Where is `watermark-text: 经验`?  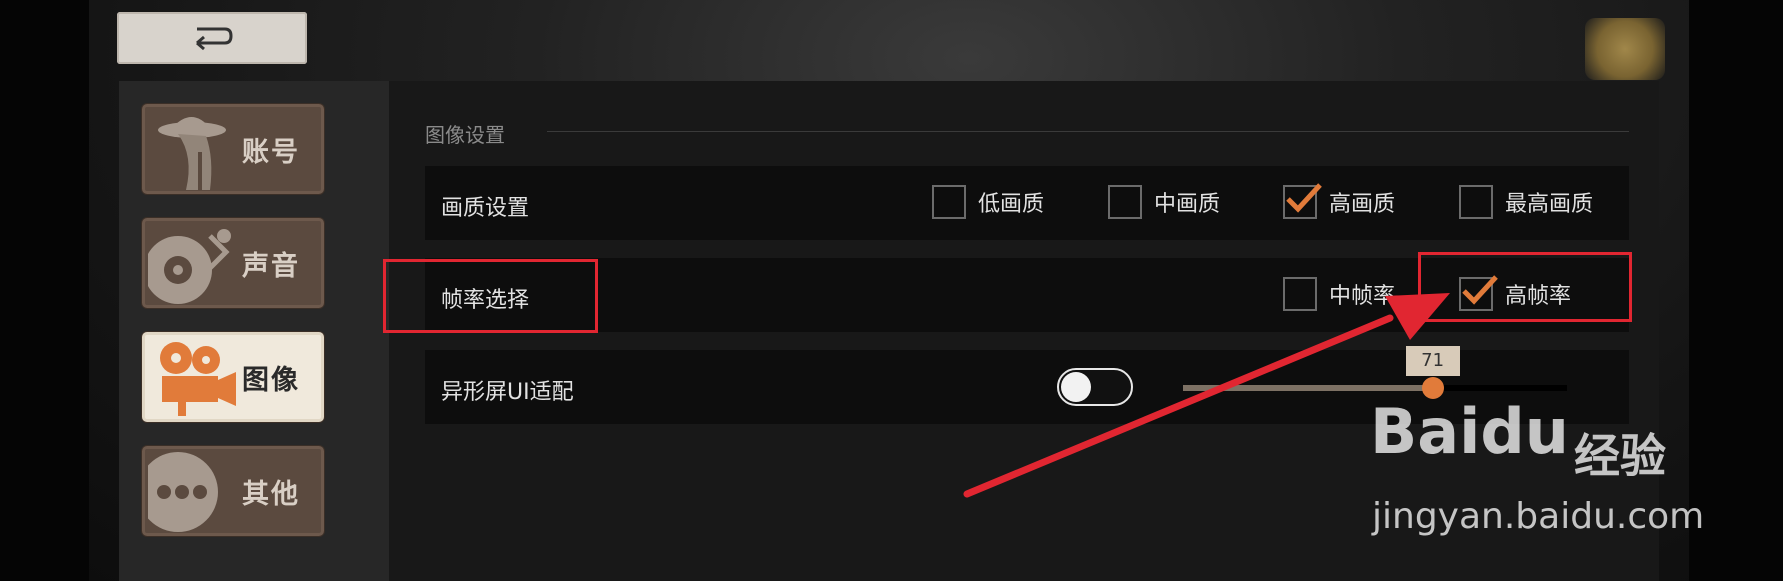 watermark-text: 经验 is located at coordinates (1620, 456).